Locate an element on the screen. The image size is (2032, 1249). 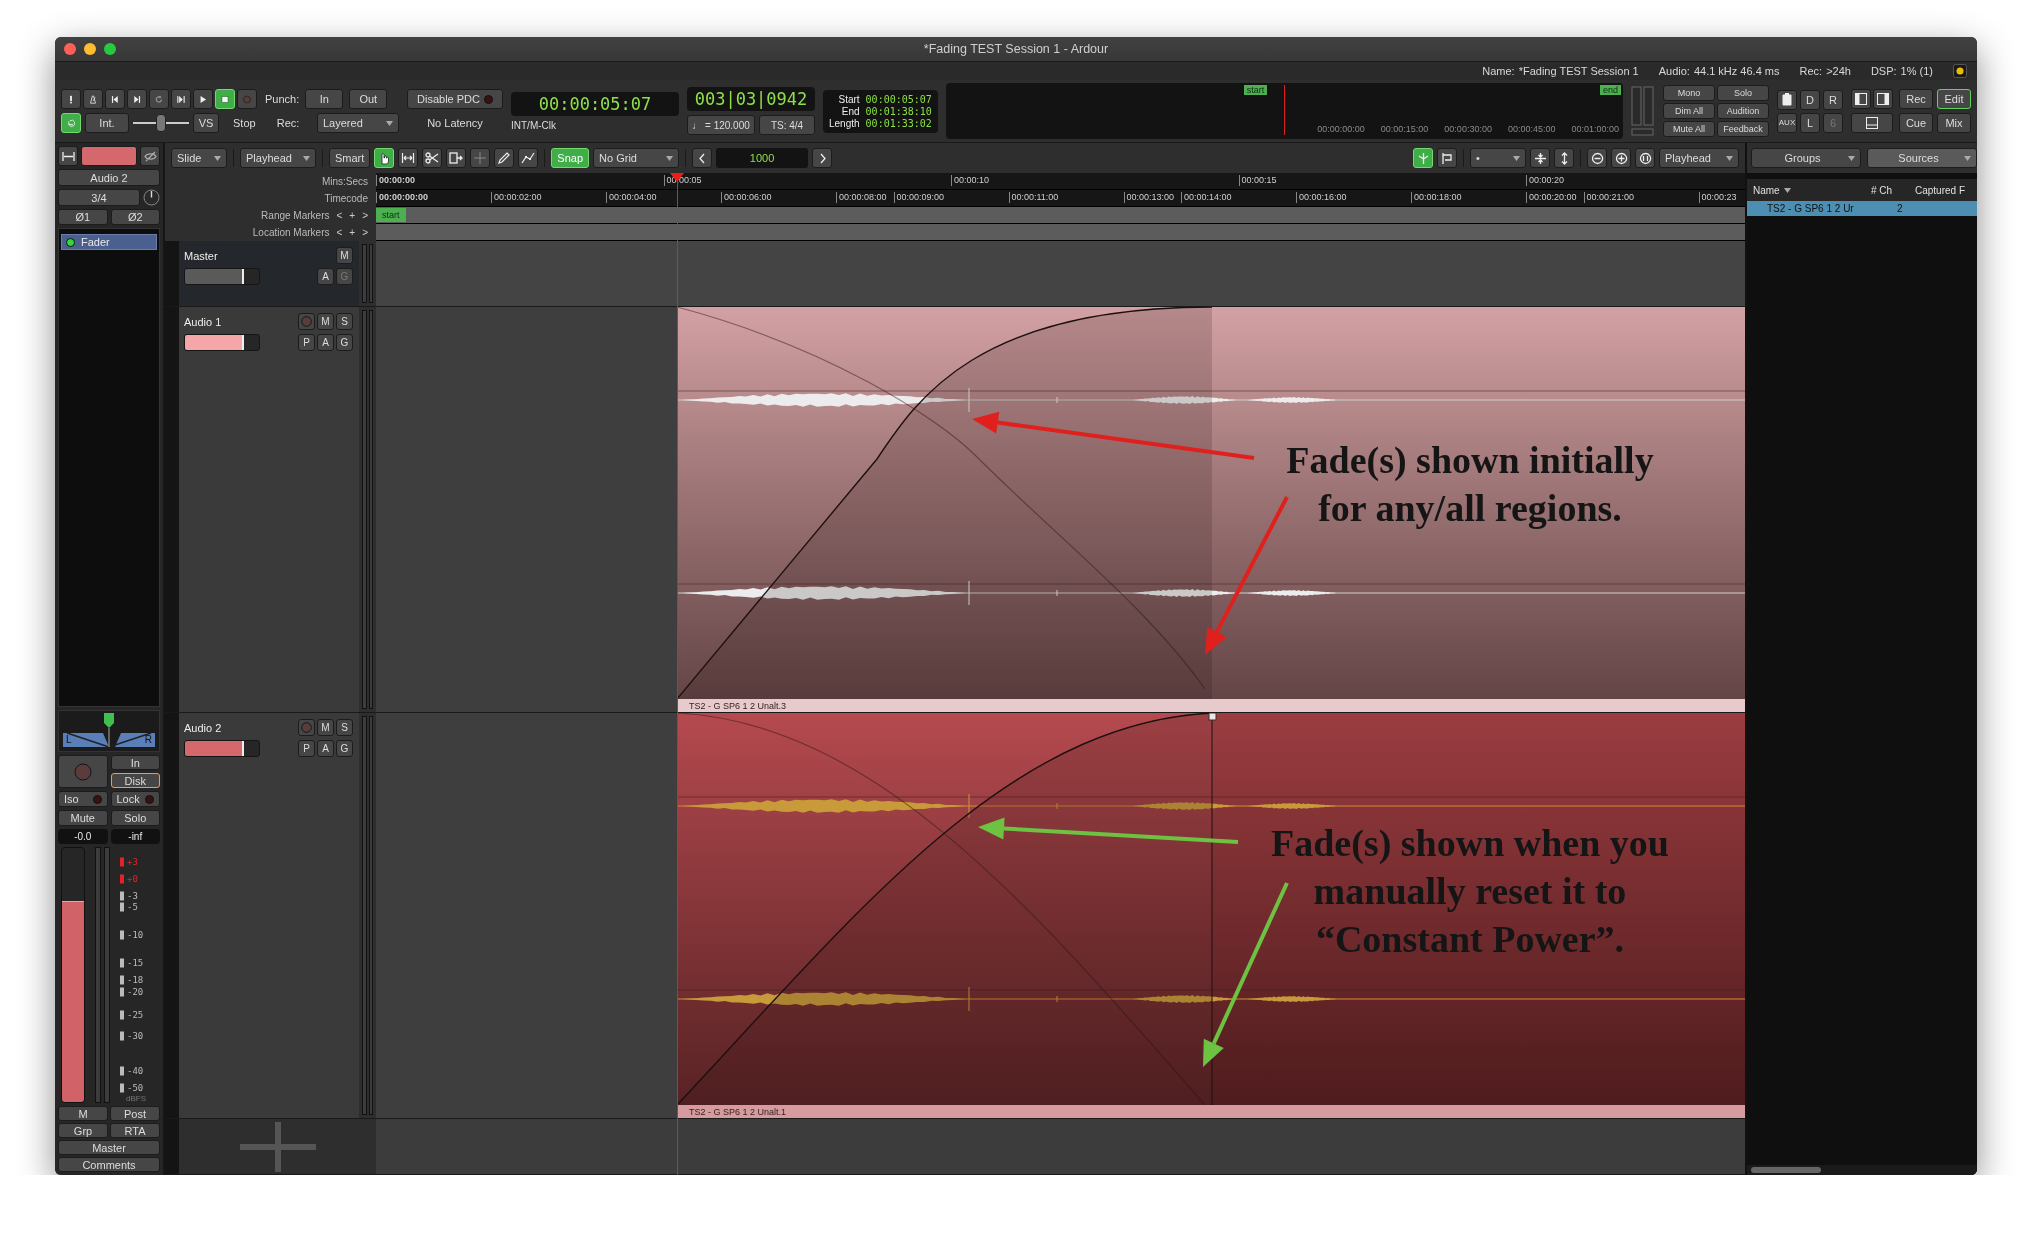
vari-speed-button: VS is located at coordinates (206, 123).